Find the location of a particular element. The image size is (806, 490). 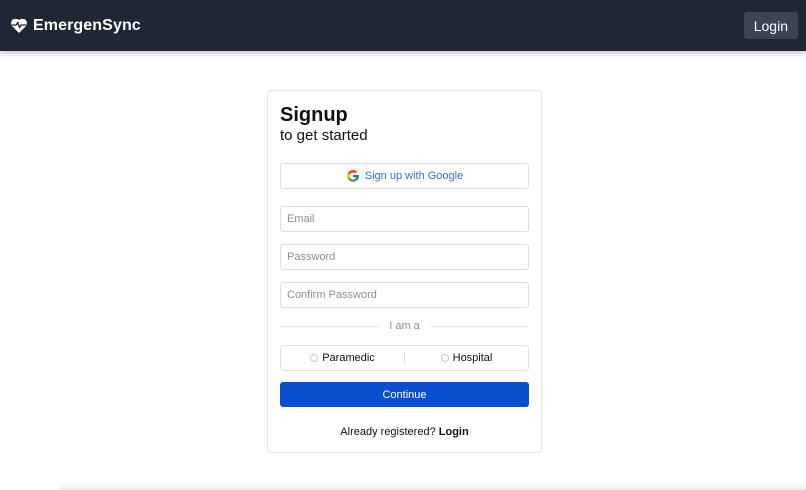

footer-login-link: Login is located at coordinates (454, 432).